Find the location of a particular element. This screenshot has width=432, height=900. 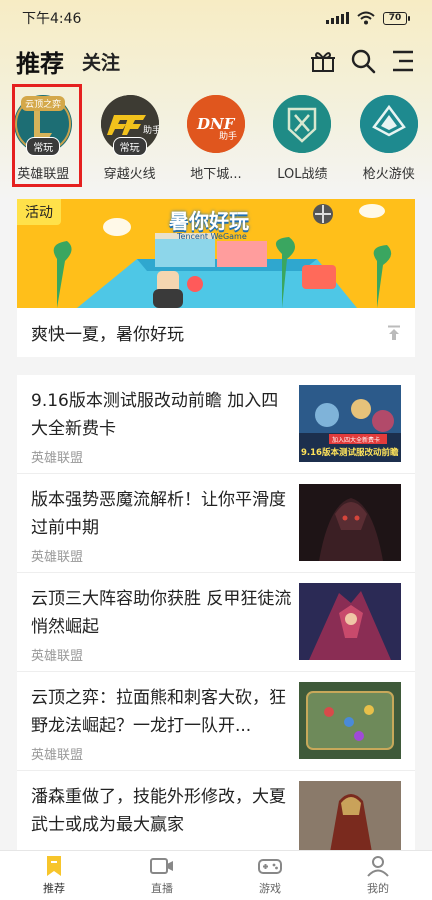

news-item: 潘森重做了，技能外形修改，大夏武士或成为最大赢家 is located at coordinates (216, 810).